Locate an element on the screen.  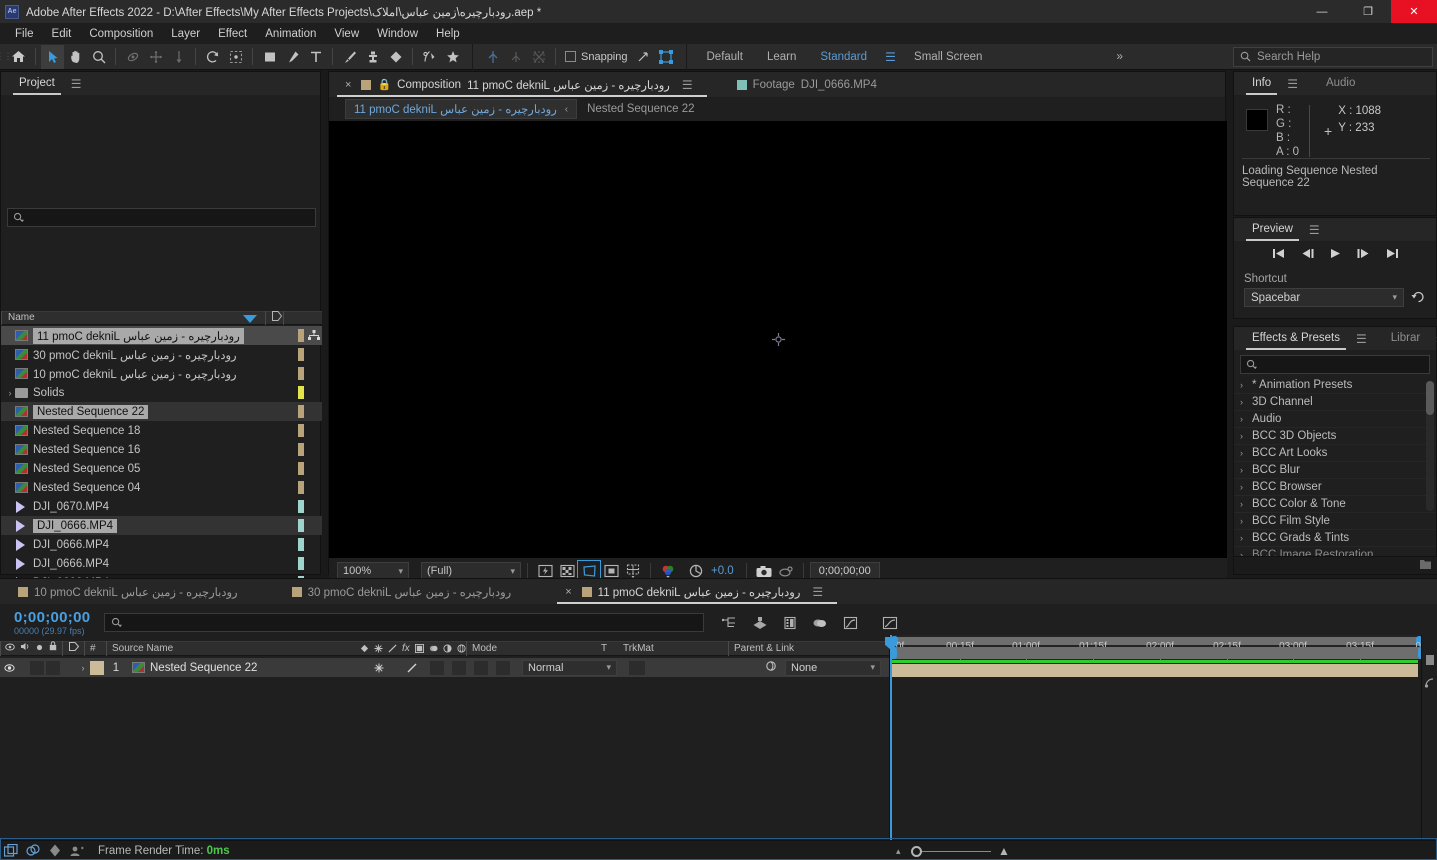
quality-toggle-icon is located at coordinates (412, 668).